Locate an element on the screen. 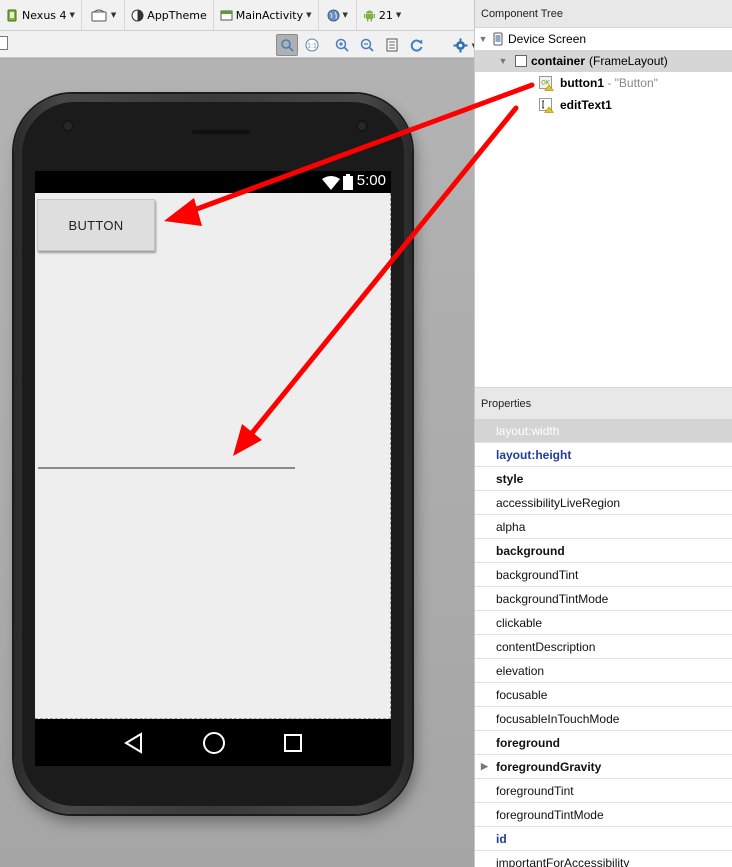 The image size is (732, 867). device-screen-icon is located at coordinates (498, 39).